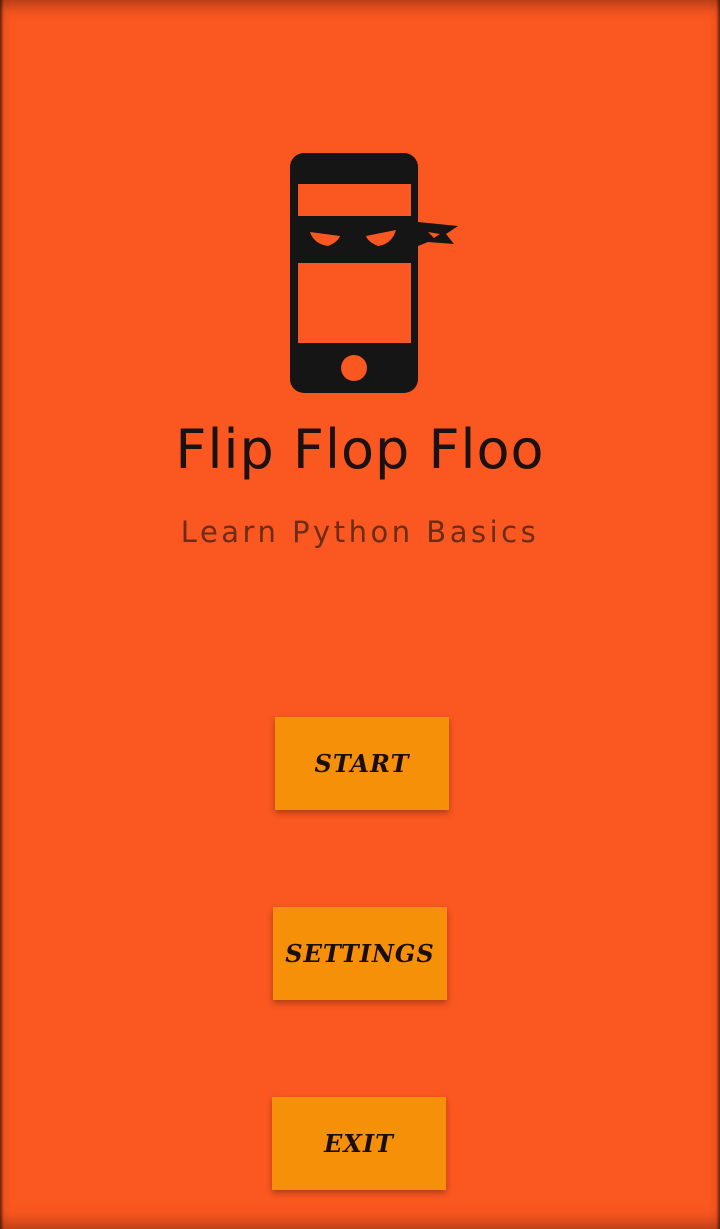  Describe the element at coordinates (360, 953) in the screenshot. I see `settings-button: SETTINGS` at that location.